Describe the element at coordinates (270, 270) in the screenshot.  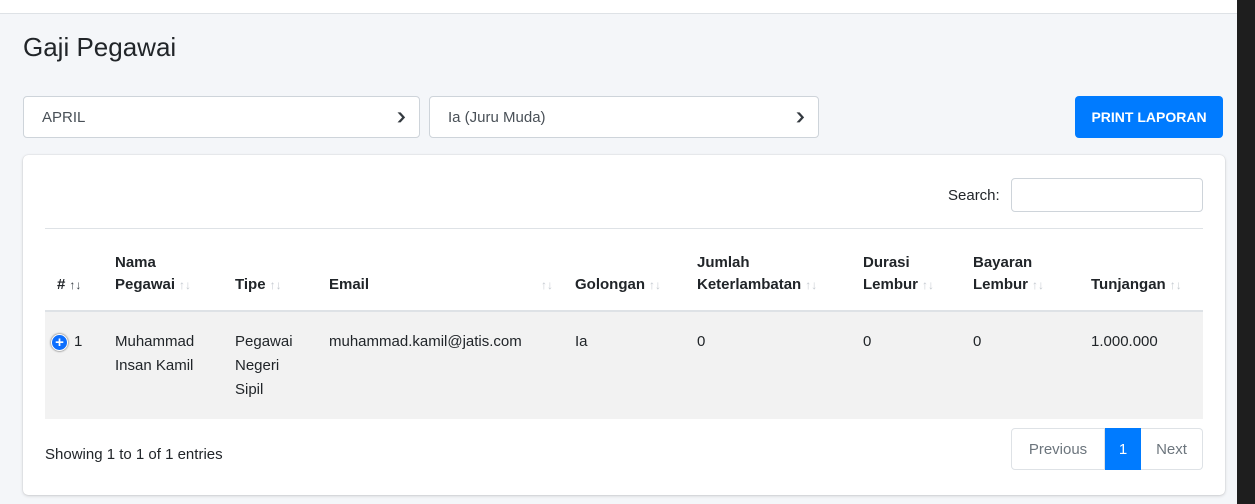
I see `col-header-tipe: Tipe ↑↓` at that location.